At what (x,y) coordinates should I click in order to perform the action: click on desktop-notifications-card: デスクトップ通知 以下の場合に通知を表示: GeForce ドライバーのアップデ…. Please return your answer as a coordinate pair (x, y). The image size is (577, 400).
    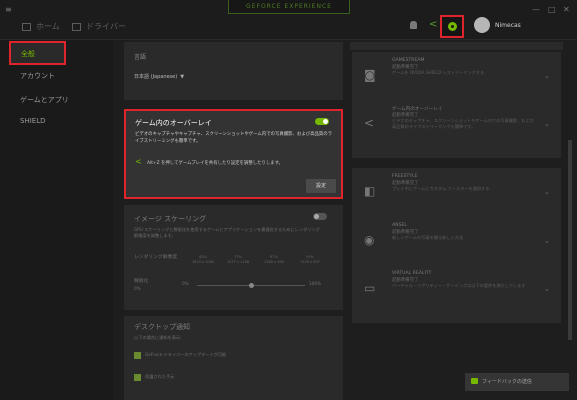
    Looking at the image, I should click on (233, 358).